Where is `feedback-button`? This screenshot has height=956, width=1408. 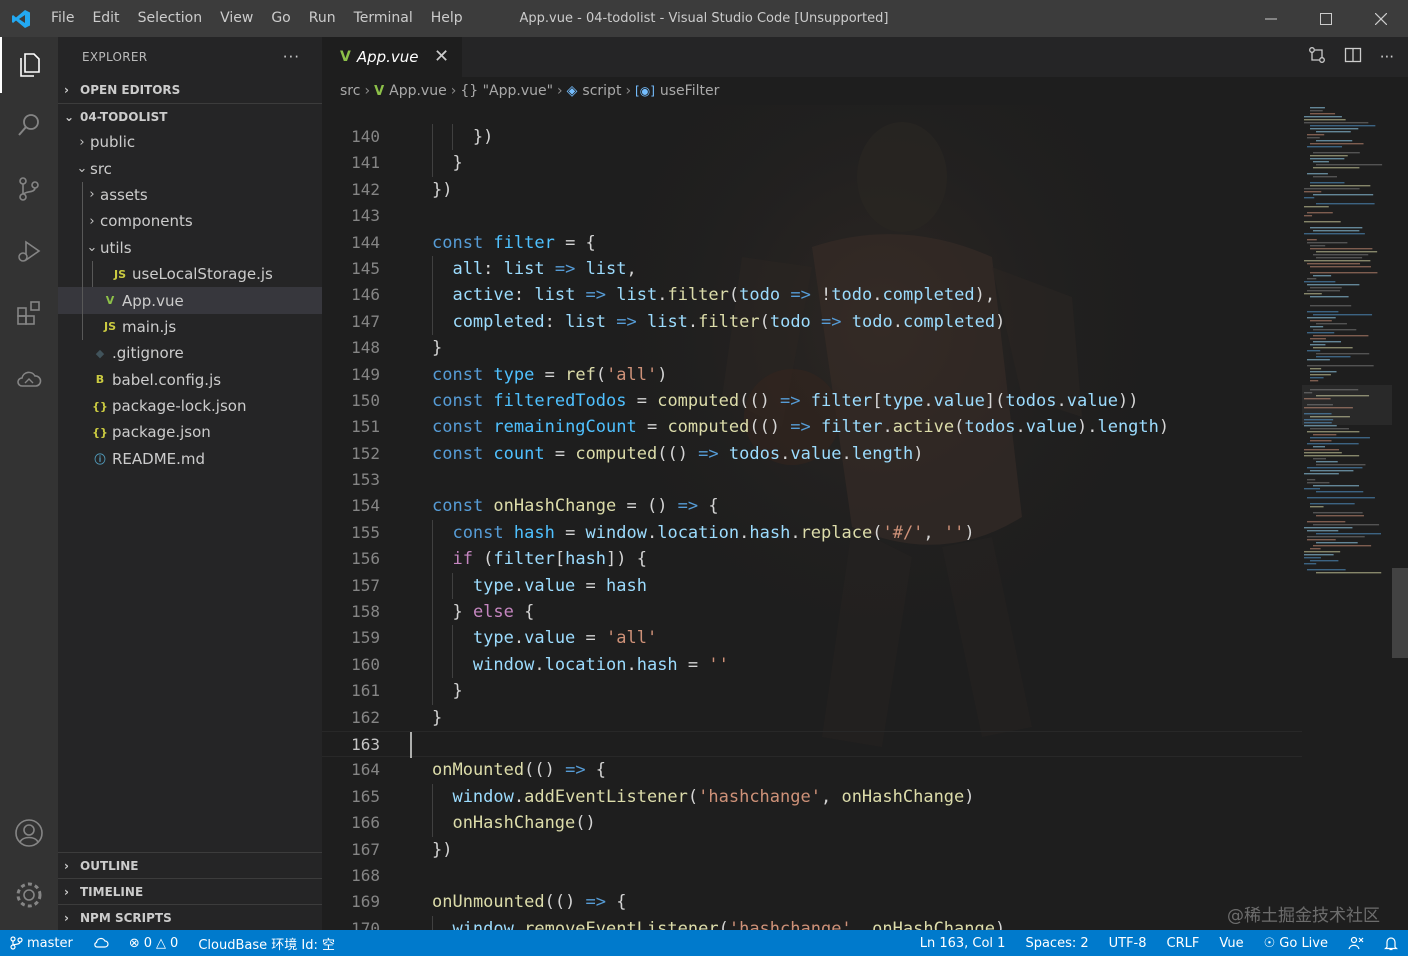
feedback-button is located at coordinates (1356, 943).